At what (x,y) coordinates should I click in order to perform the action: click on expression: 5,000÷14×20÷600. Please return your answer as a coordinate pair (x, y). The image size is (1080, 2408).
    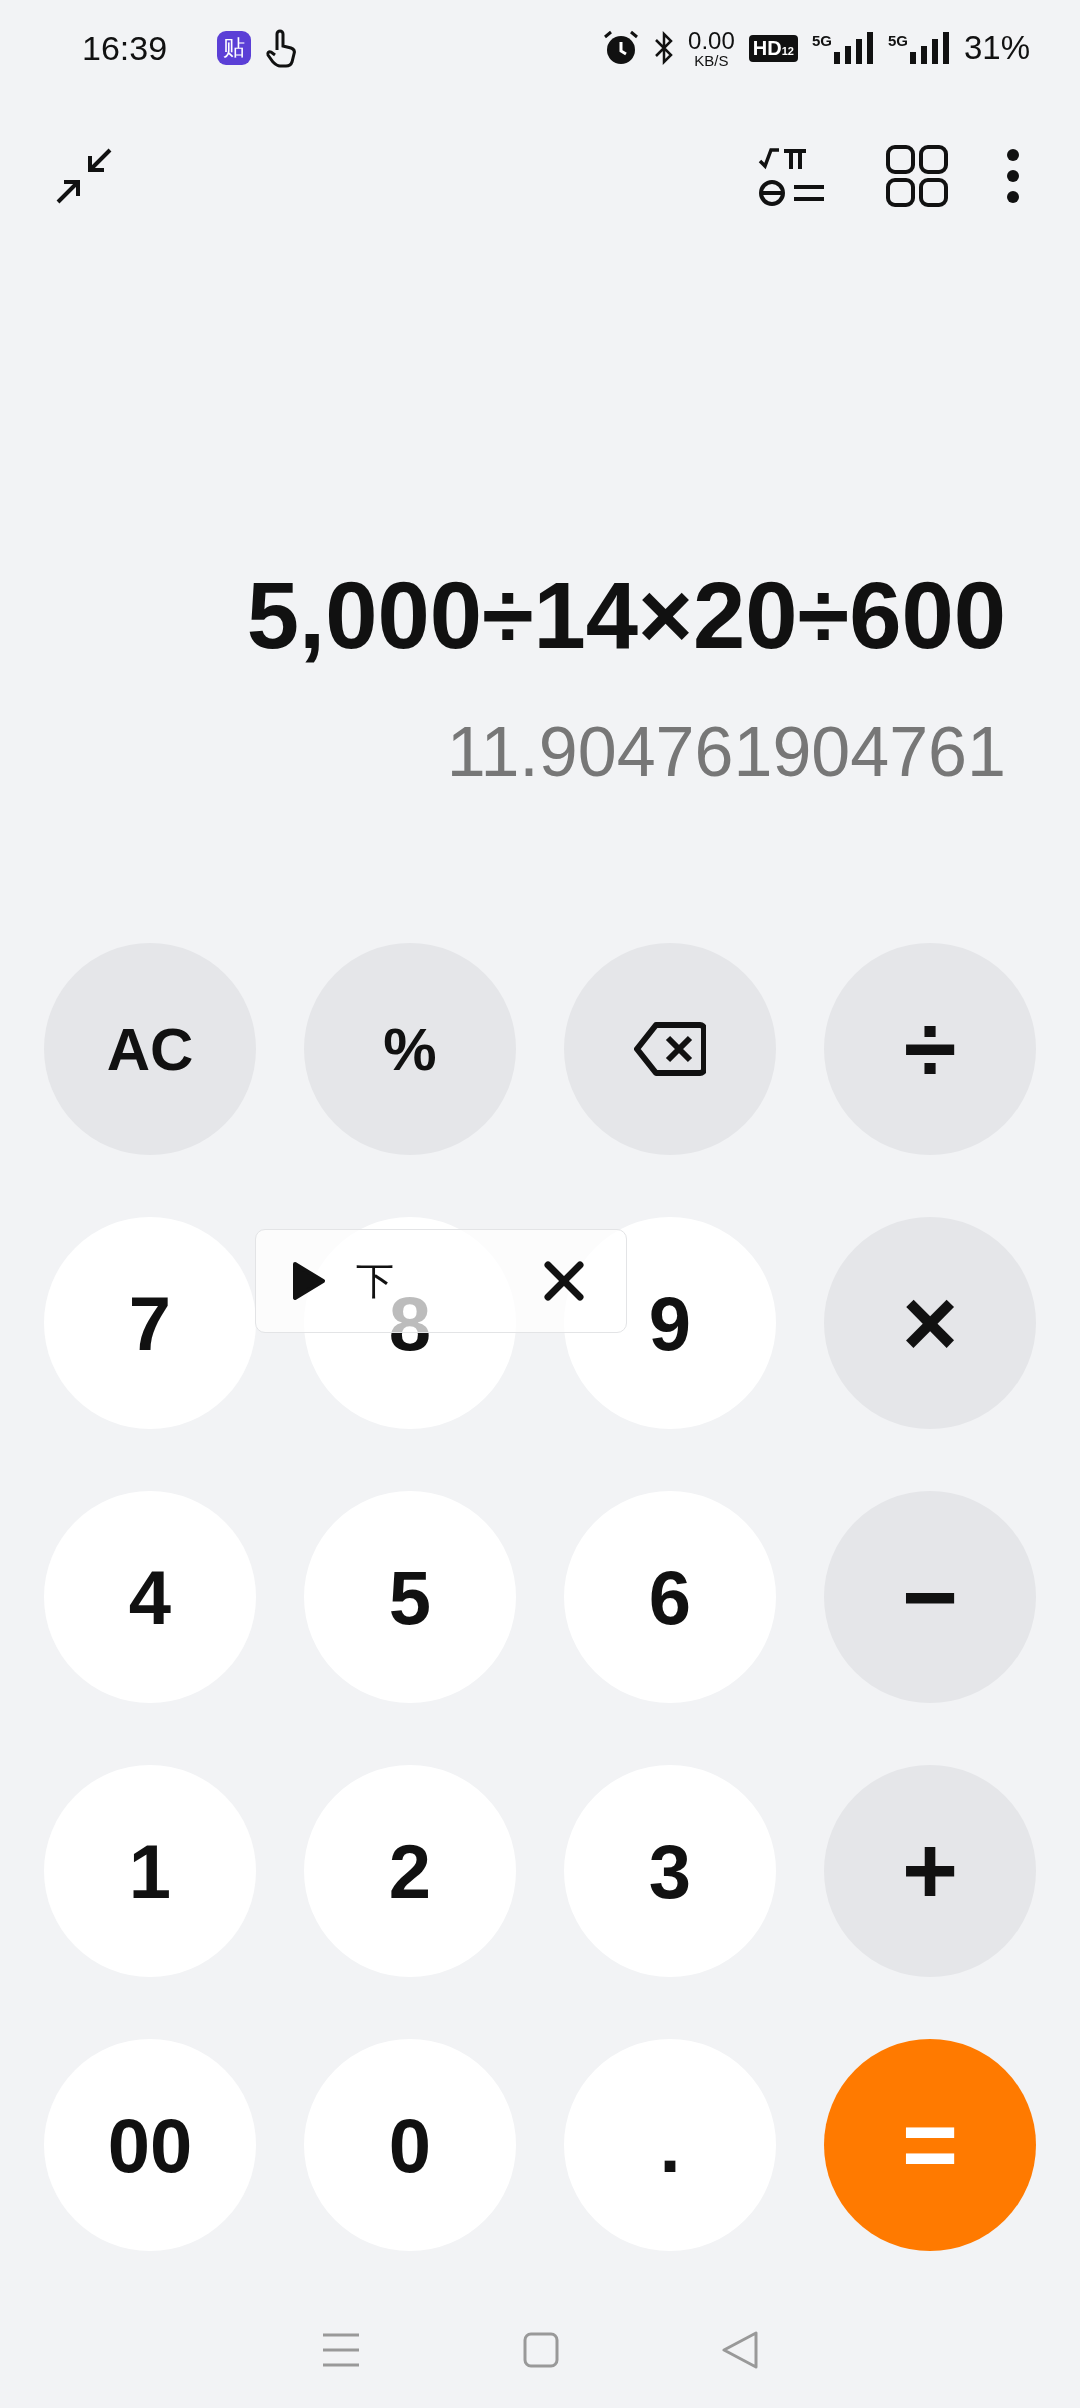
    Looking at the image, I should click on (626, 616).